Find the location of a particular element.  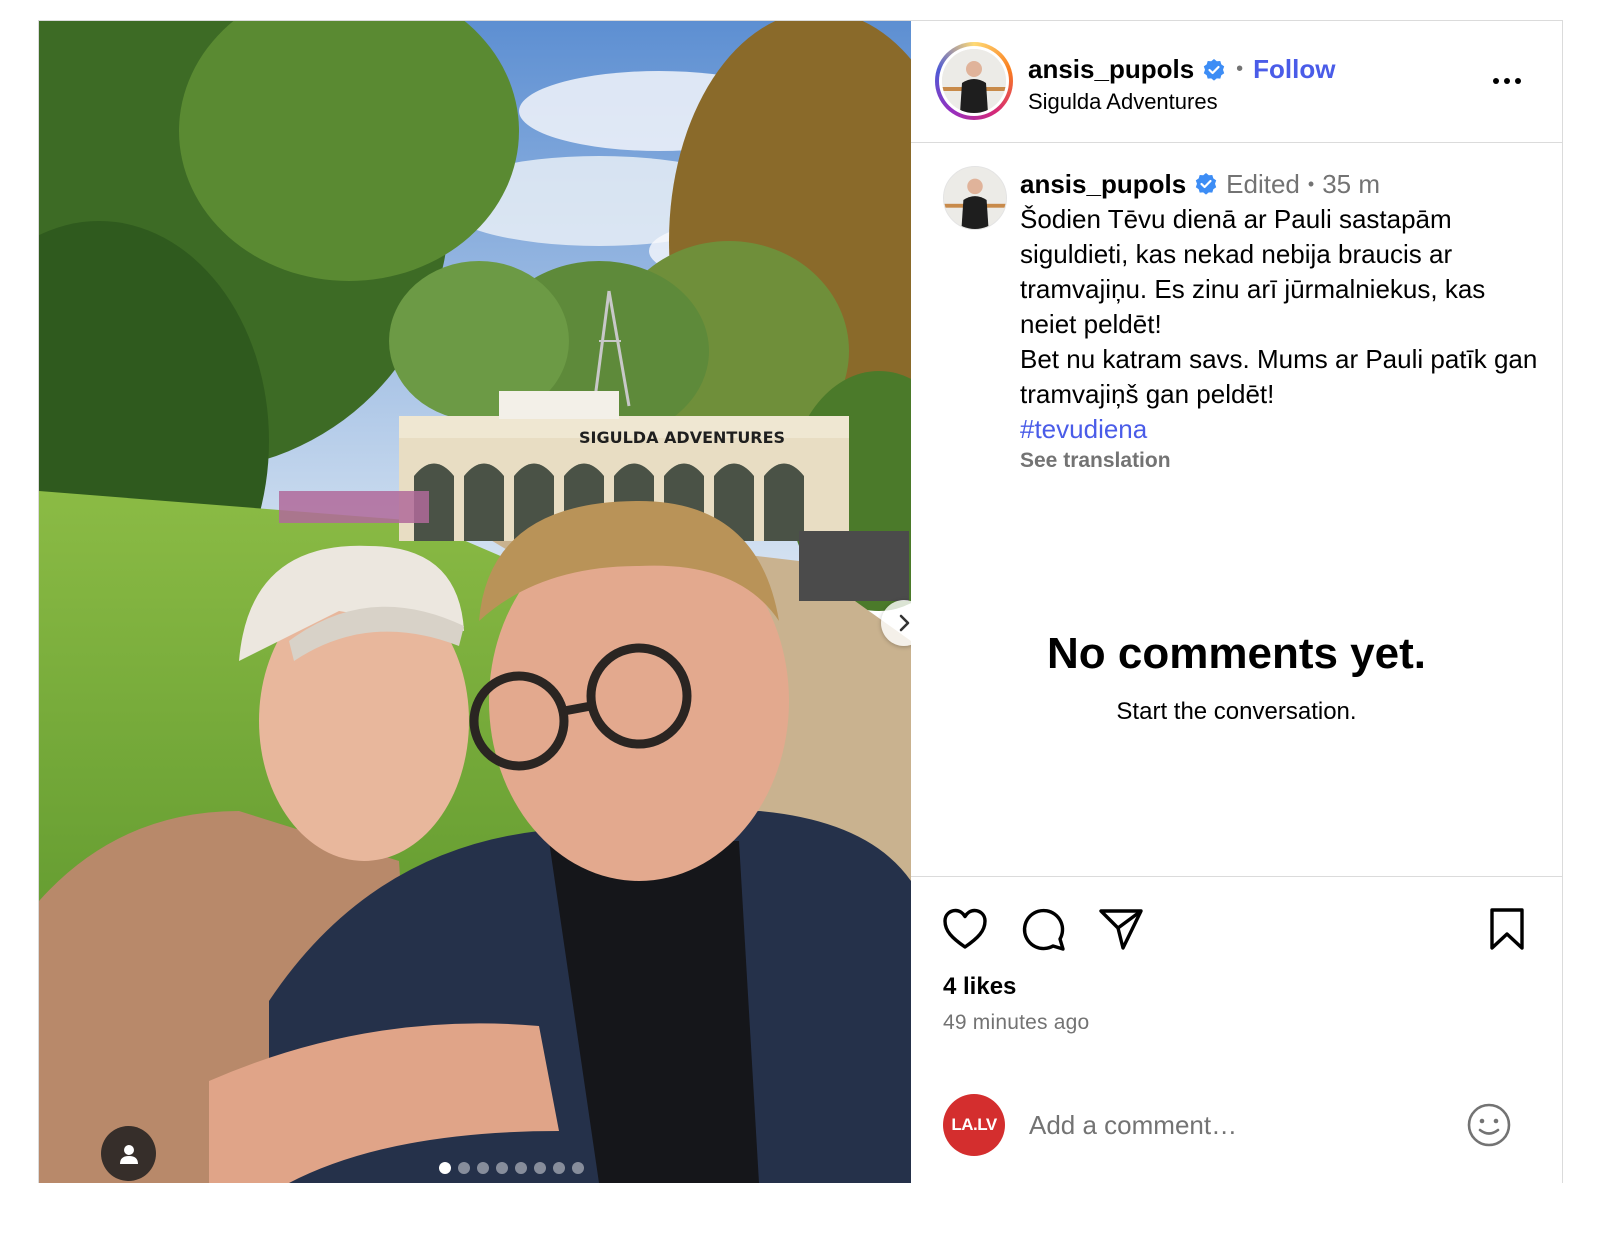

hashtag-link: #tevudiena is located at coordinates (1280, 429).